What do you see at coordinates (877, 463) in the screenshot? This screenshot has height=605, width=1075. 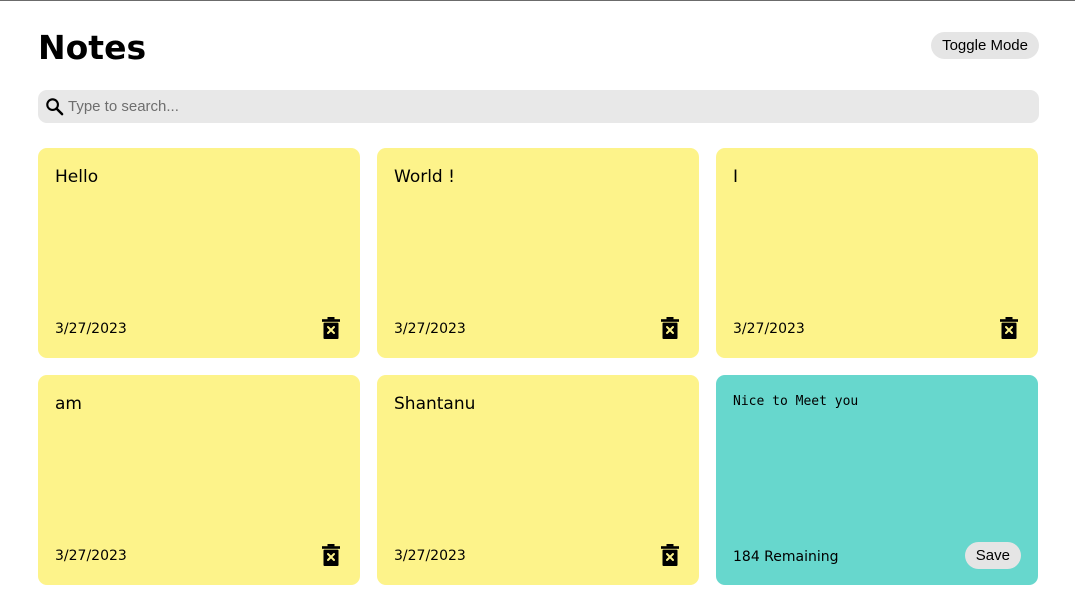 I see `new-note-textarea: Nice to Meet you` at bounding box center [877, 463].